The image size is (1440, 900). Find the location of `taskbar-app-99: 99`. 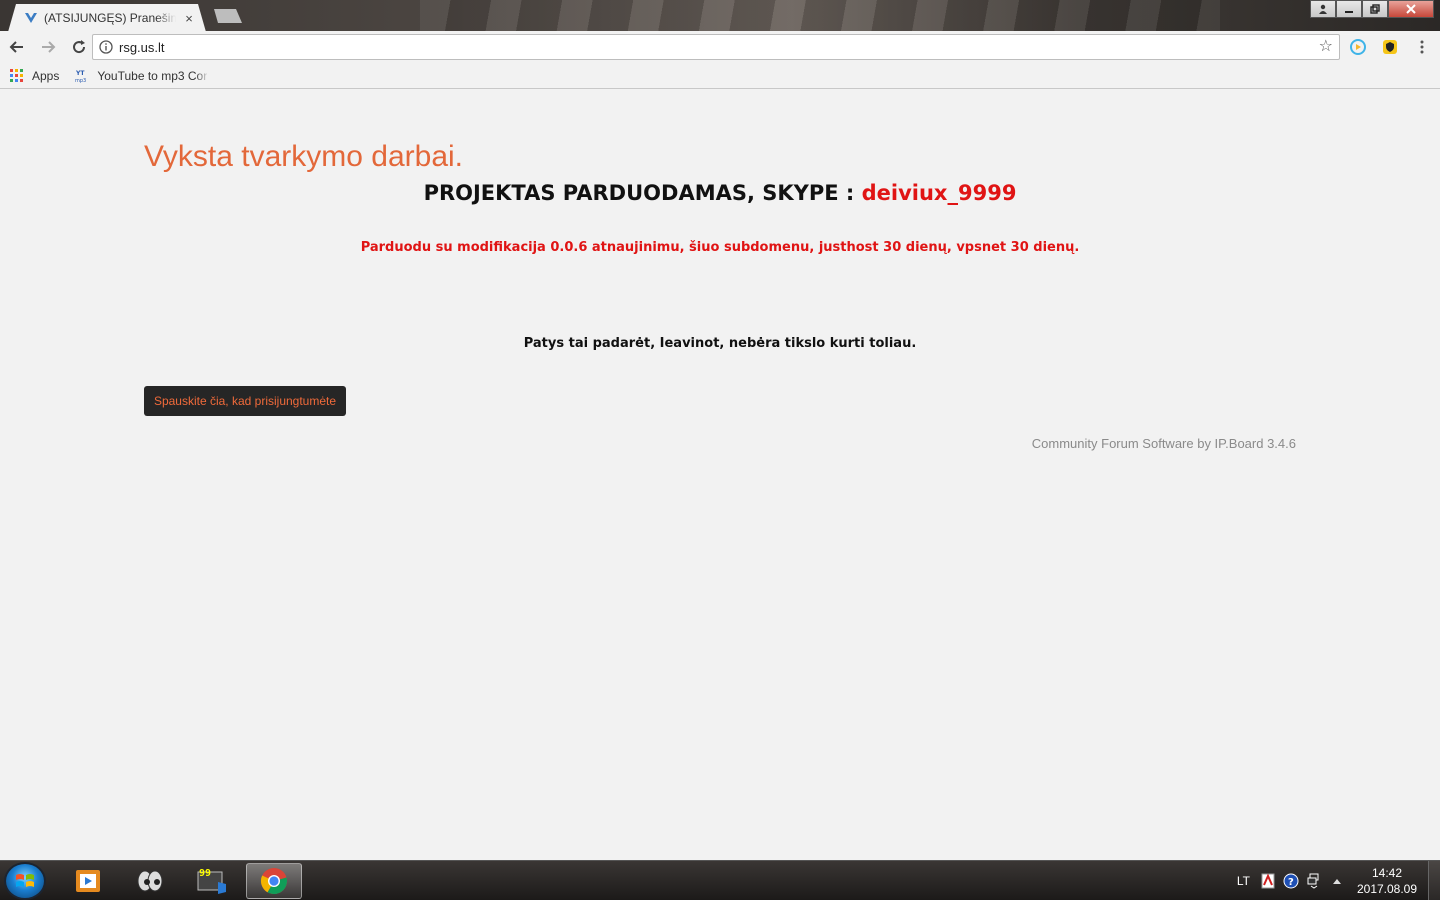

taskbar-app-99: 99 is located at coordinates (212, 881).